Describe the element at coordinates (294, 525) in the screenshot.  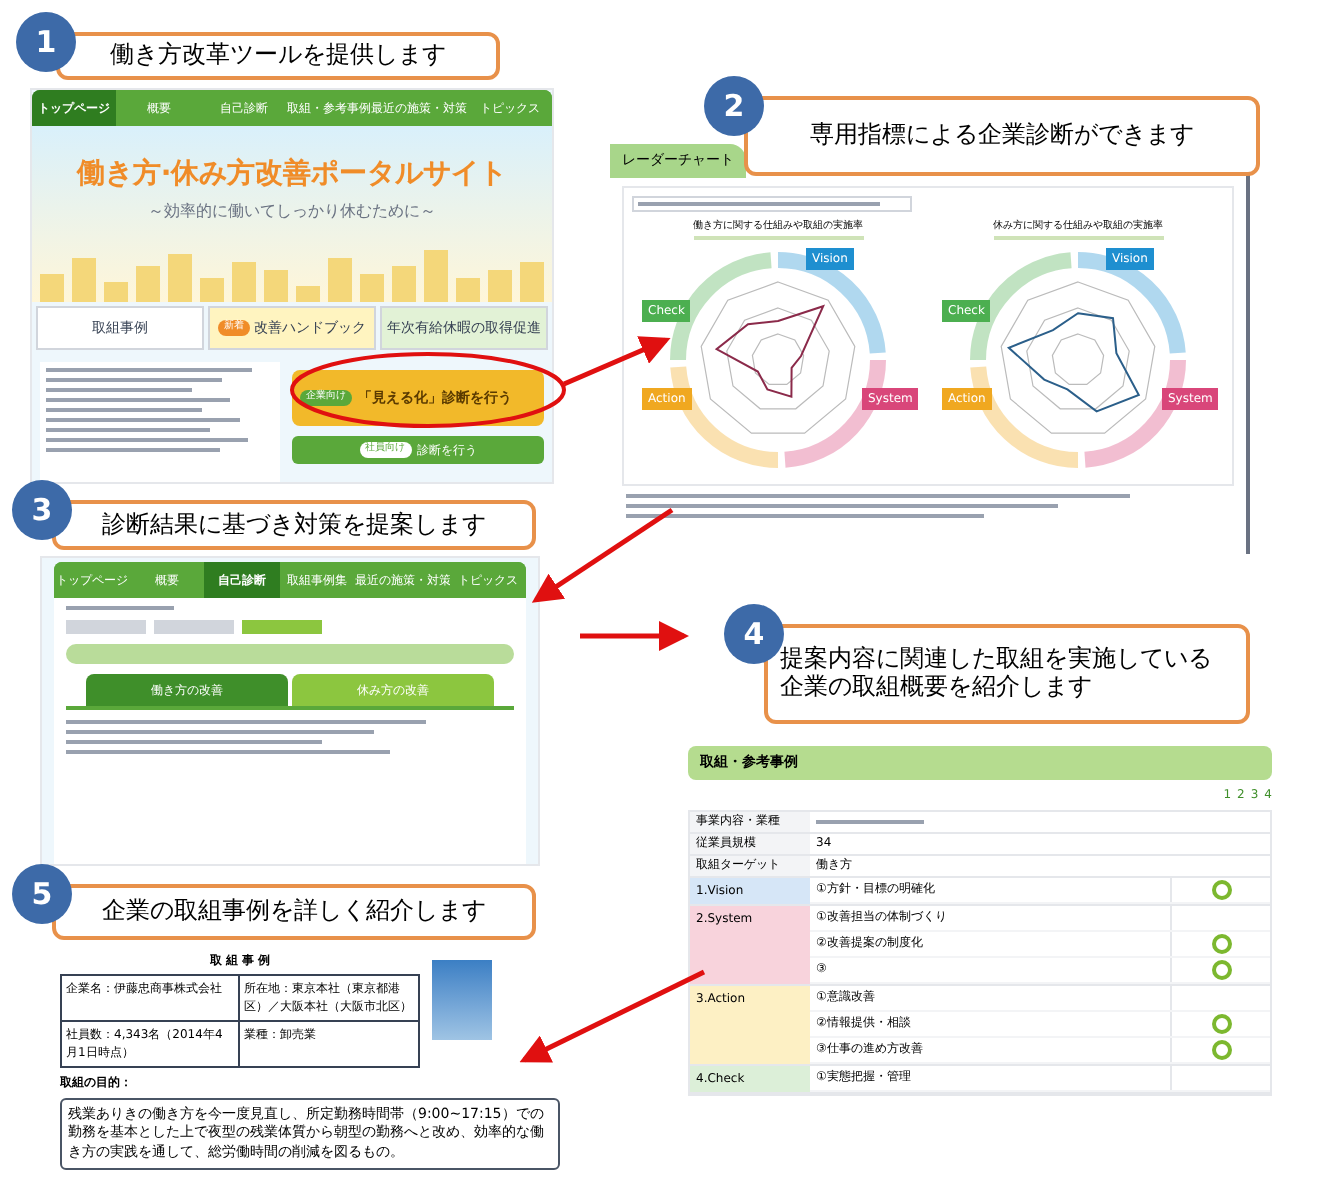
I see `callout-text: 診断結果に基づき対策を提案します` at that location.